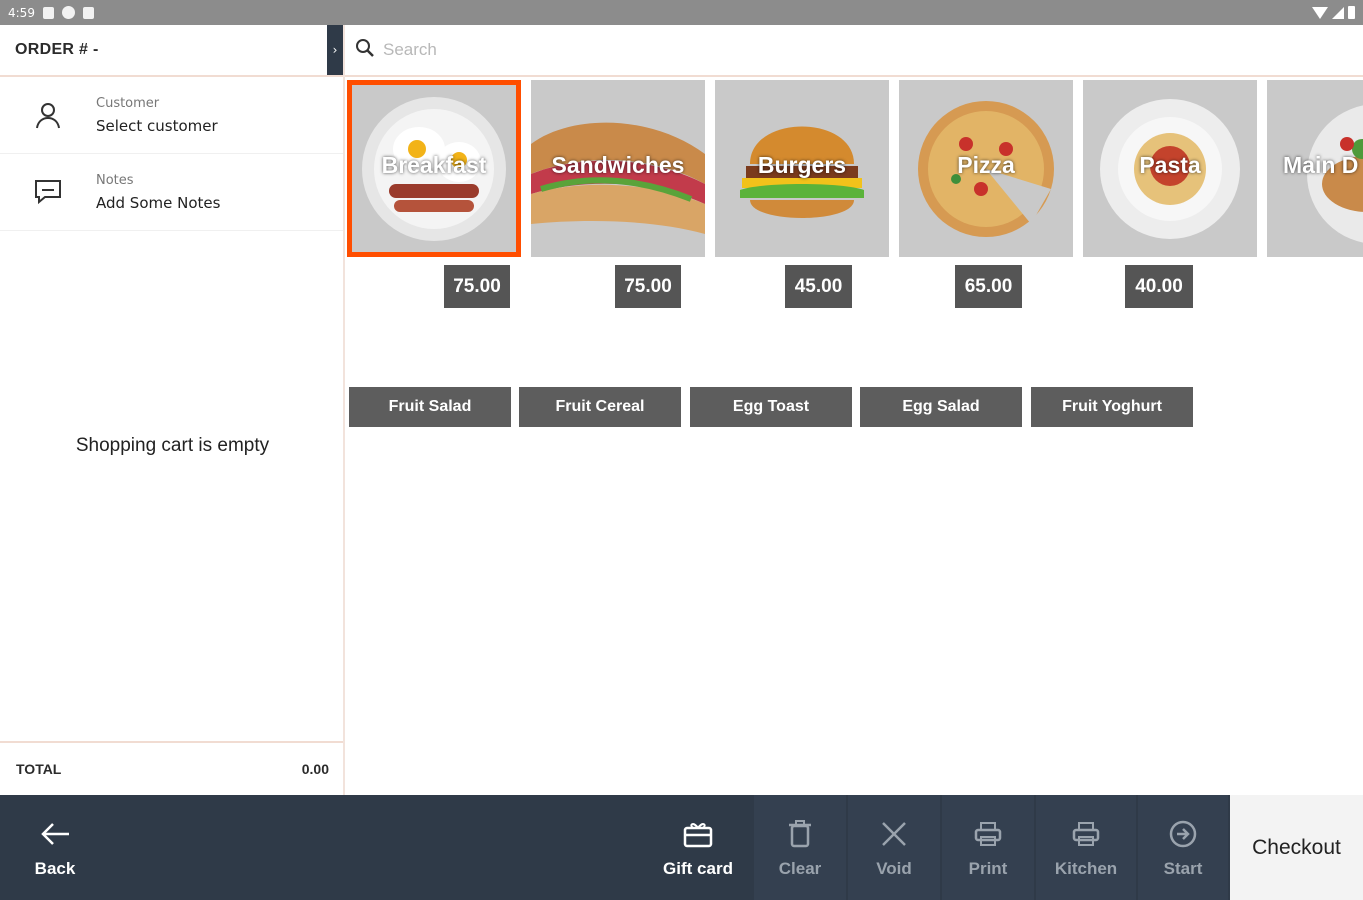 Image resolution: width=1363 pixels, height=900 pixels. Describe the element at coordinates (681, 12) in the screenshot. I see `status-bar: 4:59` at that location.